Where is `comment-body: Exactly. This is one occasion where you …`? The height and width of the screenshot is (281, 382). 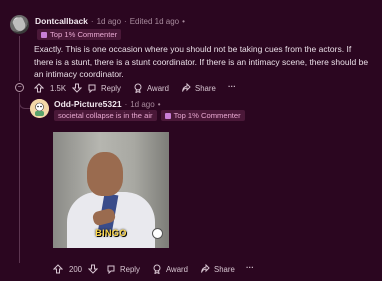 comment-body: Exactly. This is one occasion where you … is located at coordinates (201, 61).